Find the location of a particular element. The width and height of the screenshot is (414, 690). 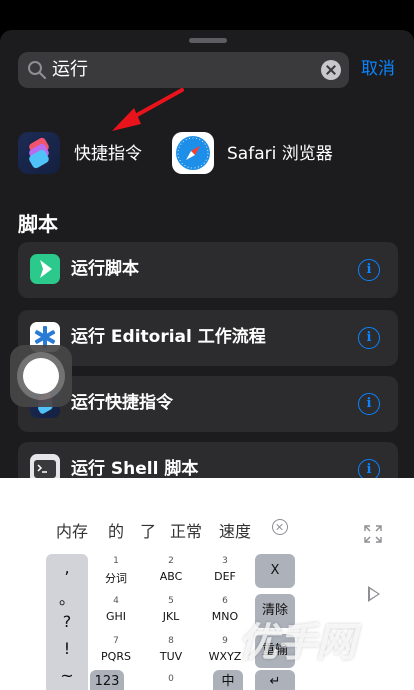

punct-tilde: ~ is located at coordinates (67, 675).